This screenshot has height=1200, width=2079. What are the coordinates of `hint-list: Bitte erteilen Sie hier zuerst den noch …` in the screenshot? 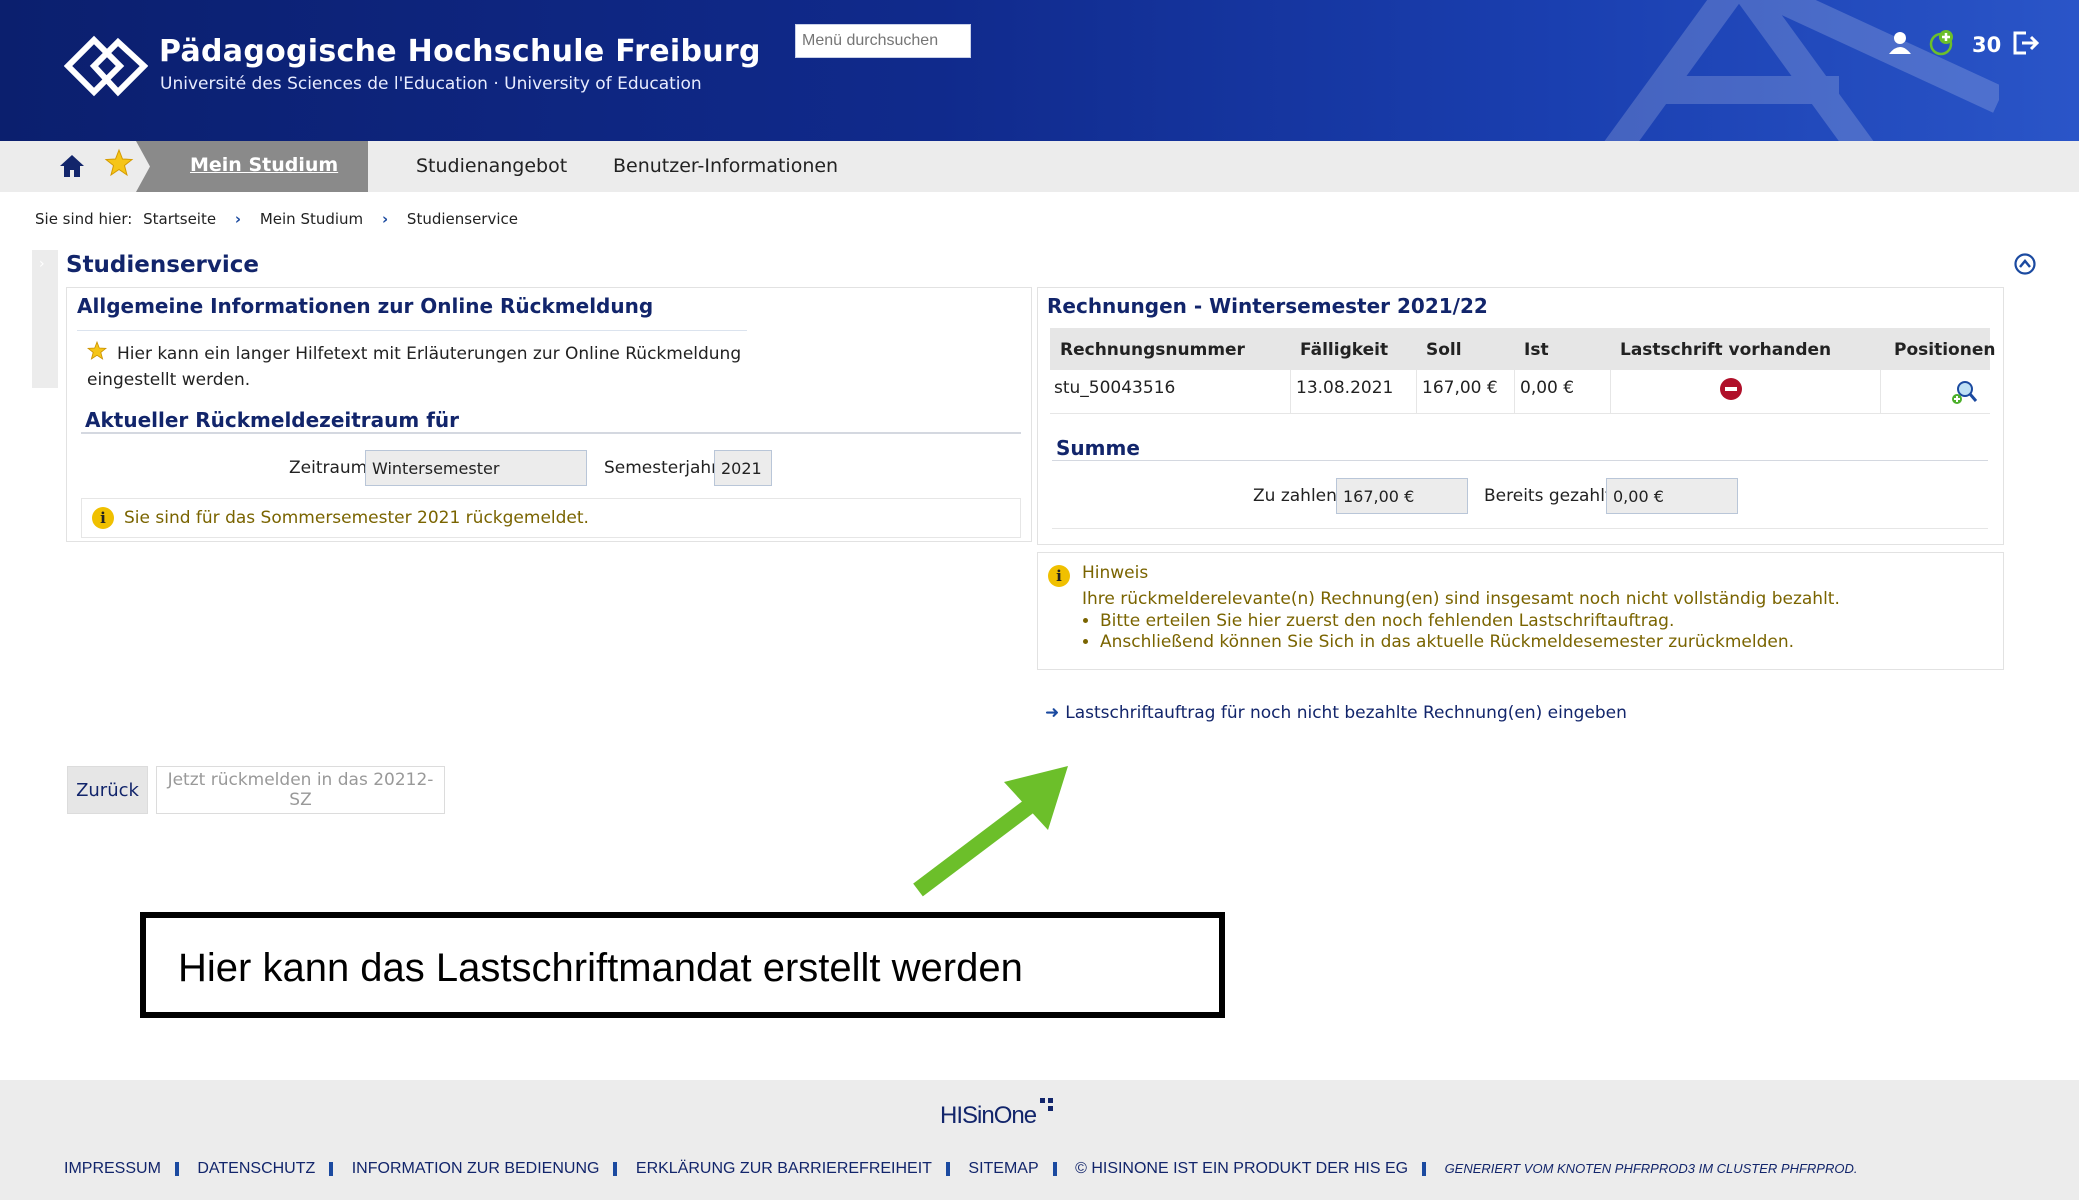 It's located at (1447, 632).